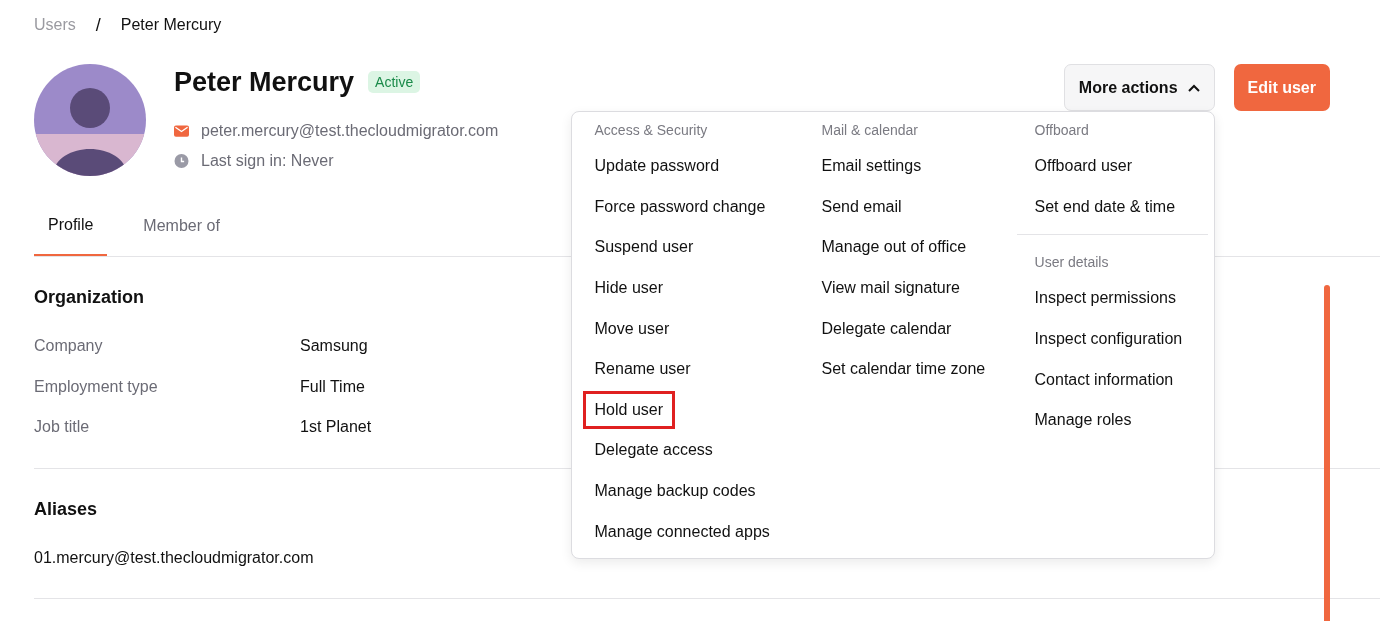  I want to click on menu-item: Manage roles, so click(1083, 420).